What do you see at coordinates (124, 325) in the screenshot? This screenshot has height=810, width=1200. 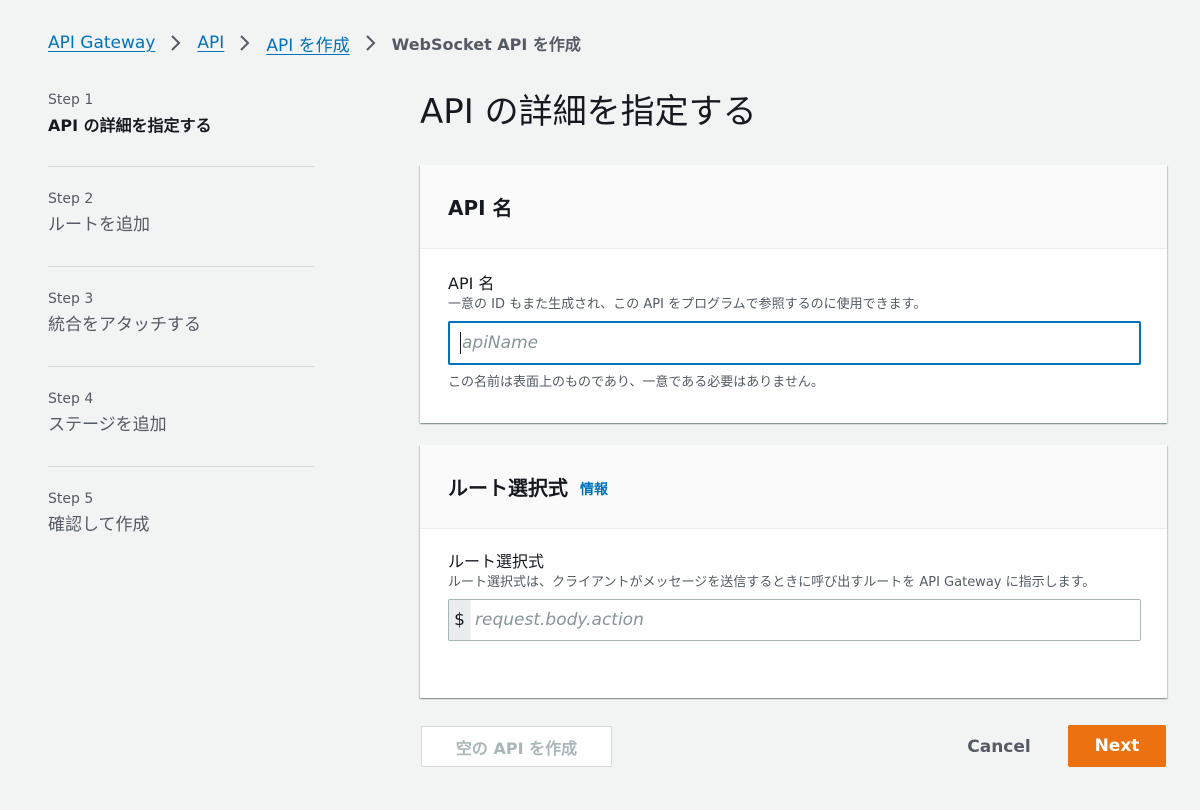 I see `step-title: 統合をアタッチする` at bounding box center [124, 325].